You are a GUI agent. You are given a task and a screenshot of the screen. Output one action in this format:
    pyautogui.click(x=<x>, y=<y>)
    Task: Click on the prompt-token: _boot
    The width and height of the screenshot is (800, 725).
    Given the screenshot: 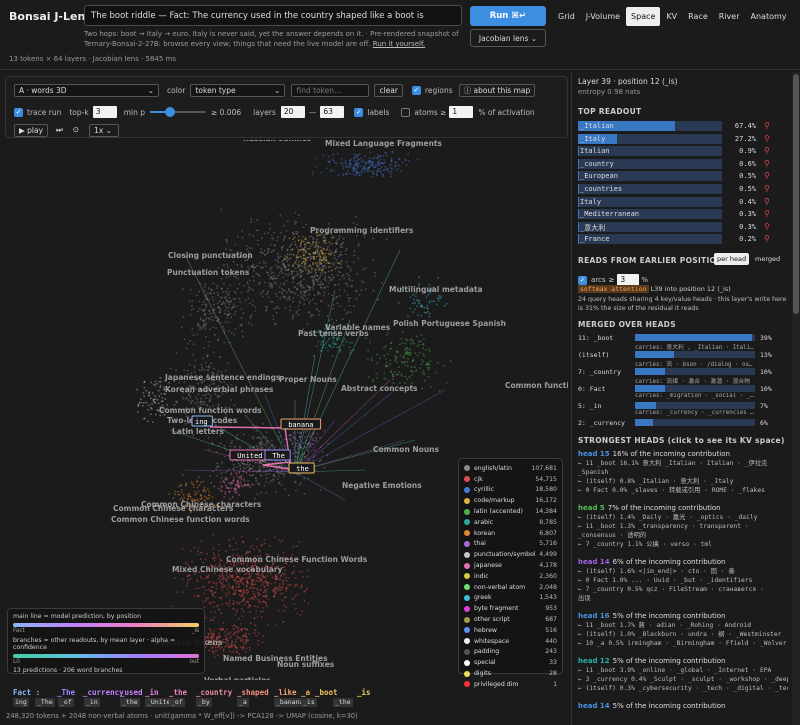 What is the action you would take?
    pyautogui.click(x=326, y=692)
    